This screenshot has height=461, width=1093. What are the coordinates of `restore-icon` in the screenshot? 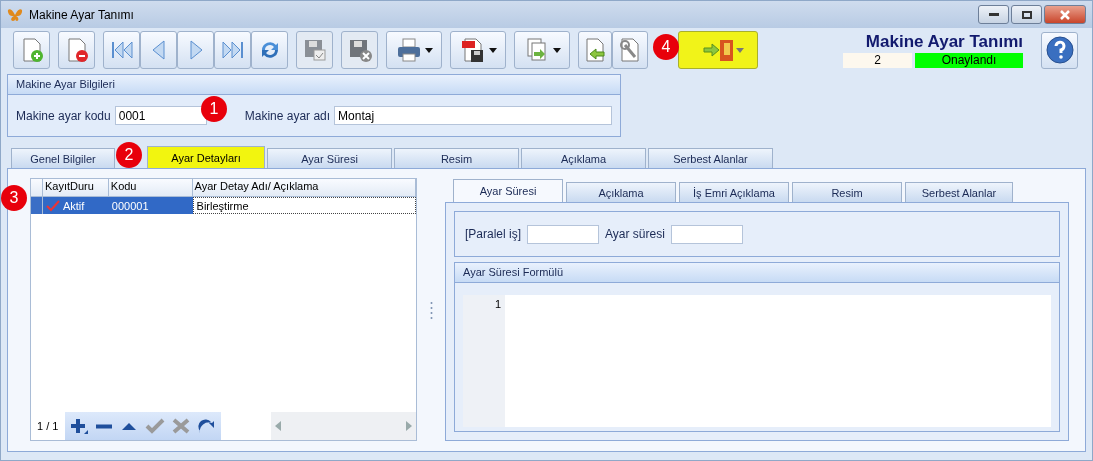 It's located at (1026, 14).